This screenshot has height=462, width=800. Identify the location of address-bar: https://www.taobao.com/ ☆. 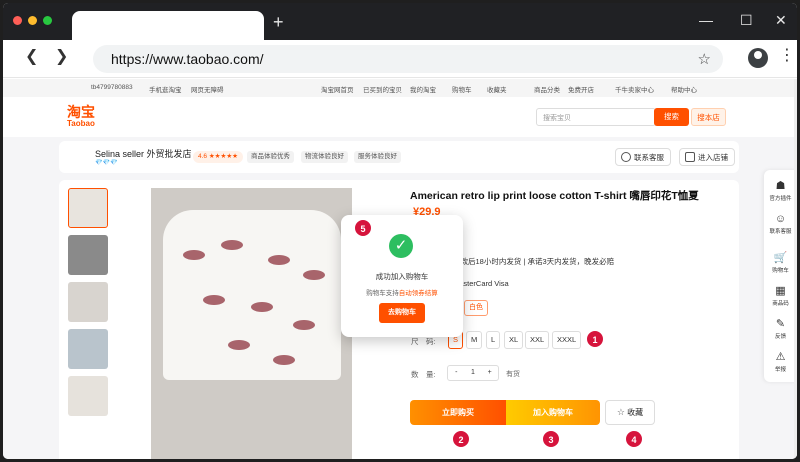
(408, 59).